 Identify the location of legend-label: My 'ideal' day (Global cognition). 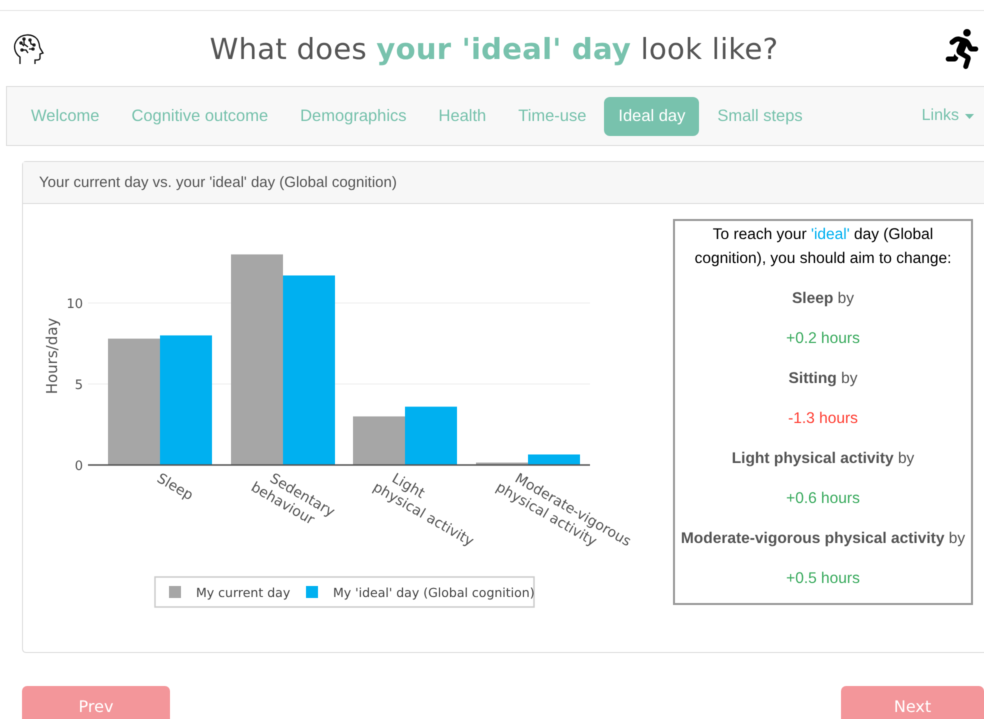
(434, 592).